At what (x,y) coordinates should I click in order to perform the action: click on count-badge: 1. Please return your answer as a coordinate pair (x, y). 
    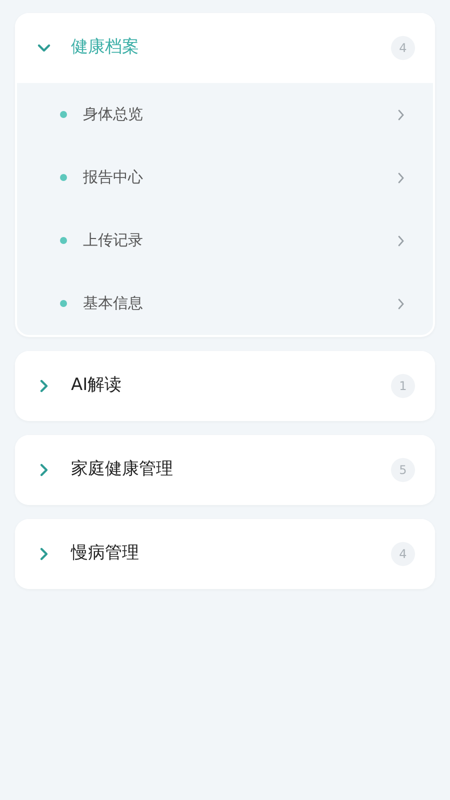
    Looking at the image, I should click on (403, 386).